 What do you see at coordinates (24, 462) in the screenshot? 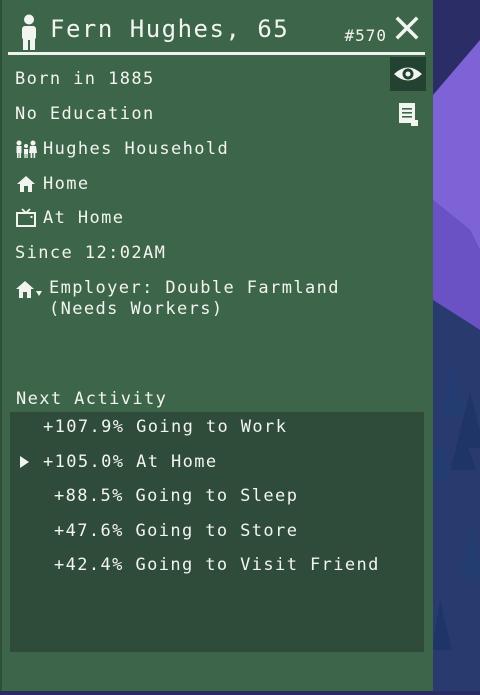
I see `triangle-right-icon` at bounding box center [24, 462].